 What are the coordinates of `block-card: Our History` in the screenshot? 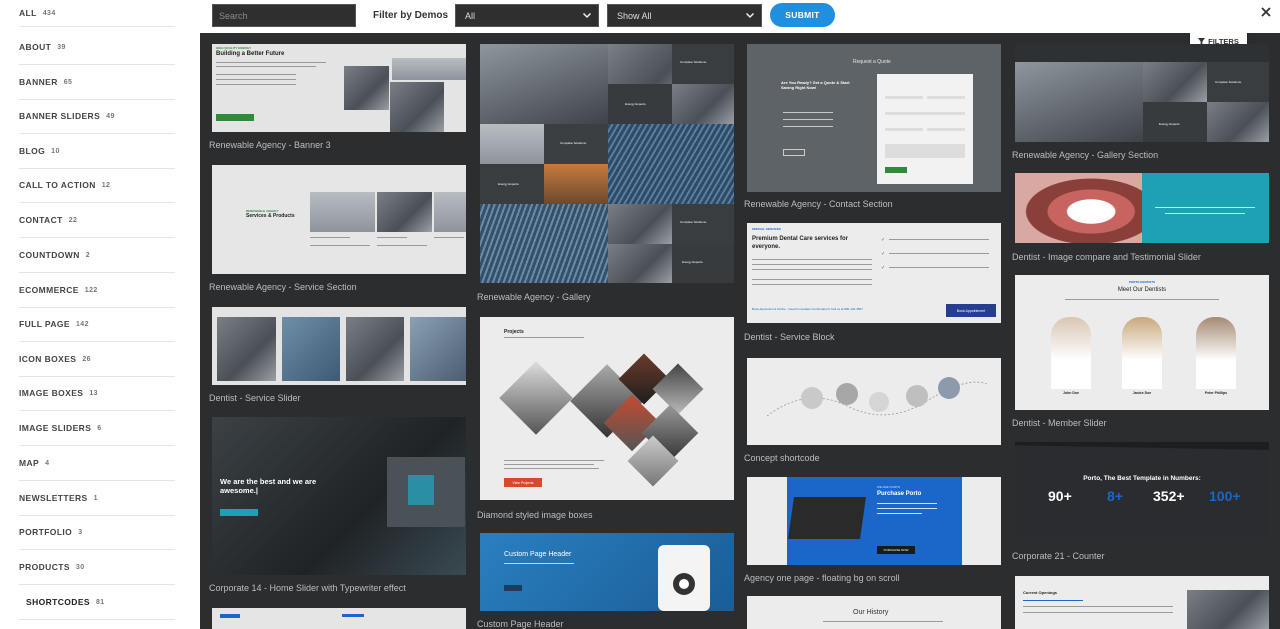 It's located at (872, 612).